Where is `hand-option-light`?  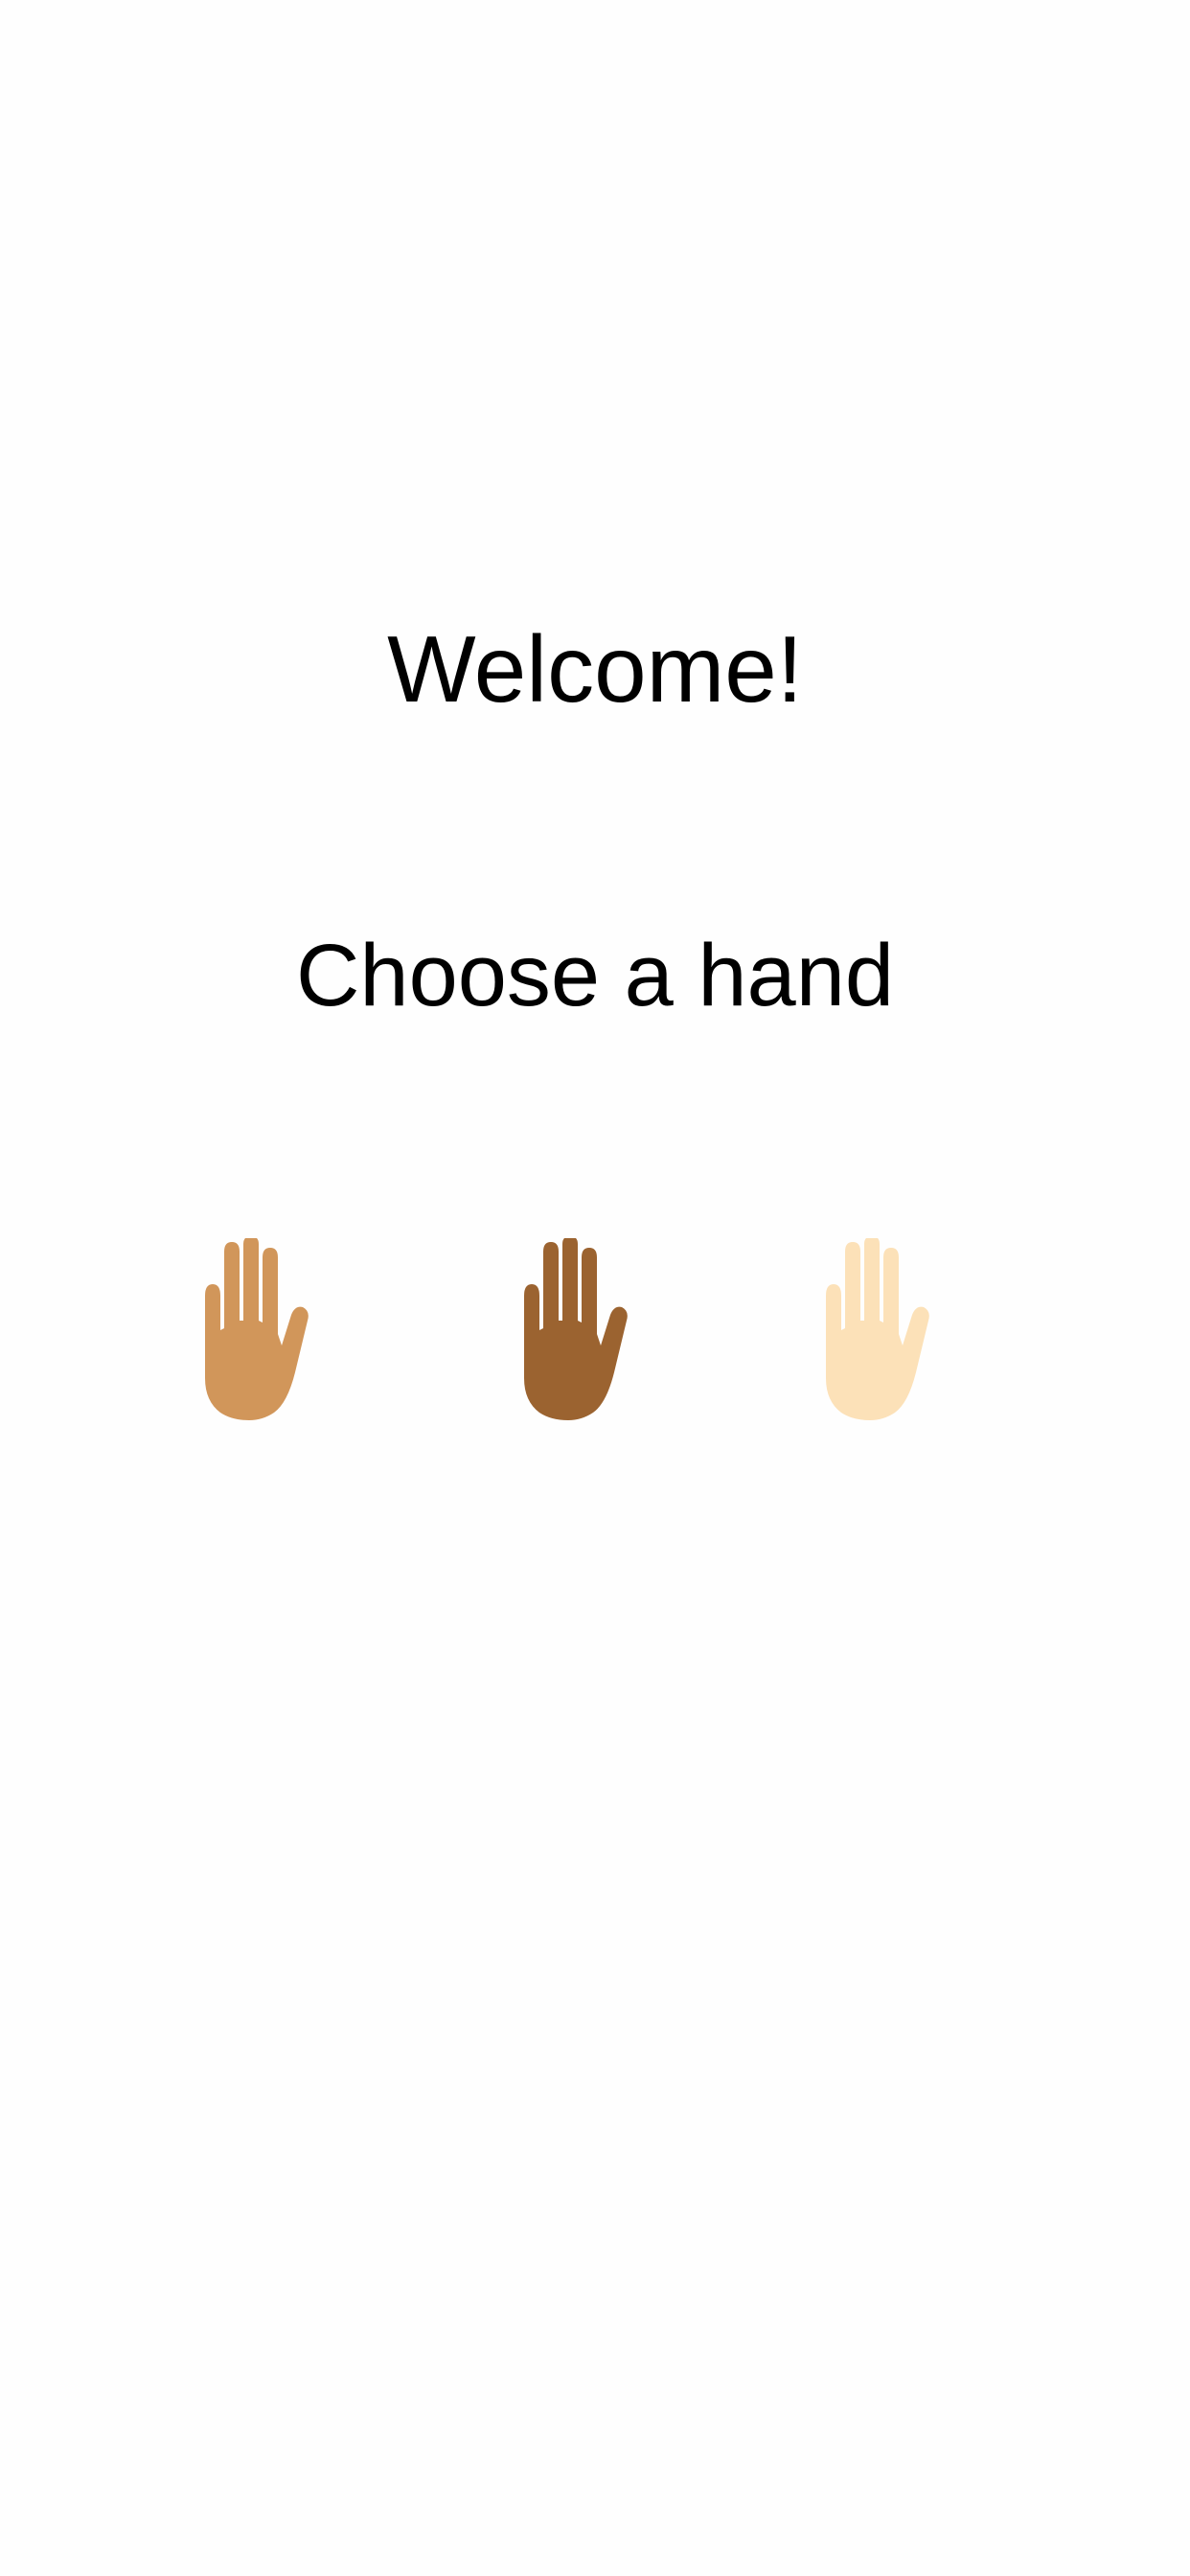 hand-option-light is located at coordinates (879, 1329).